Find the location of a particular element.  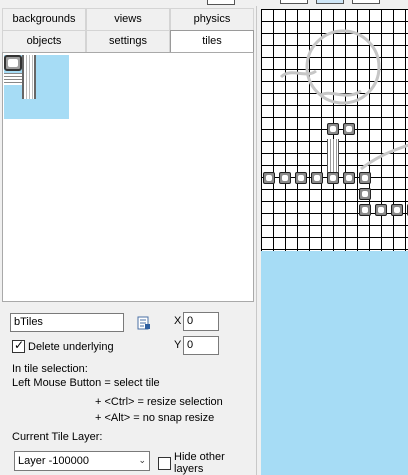

tab-views: views is located at coordinates (128, 19).